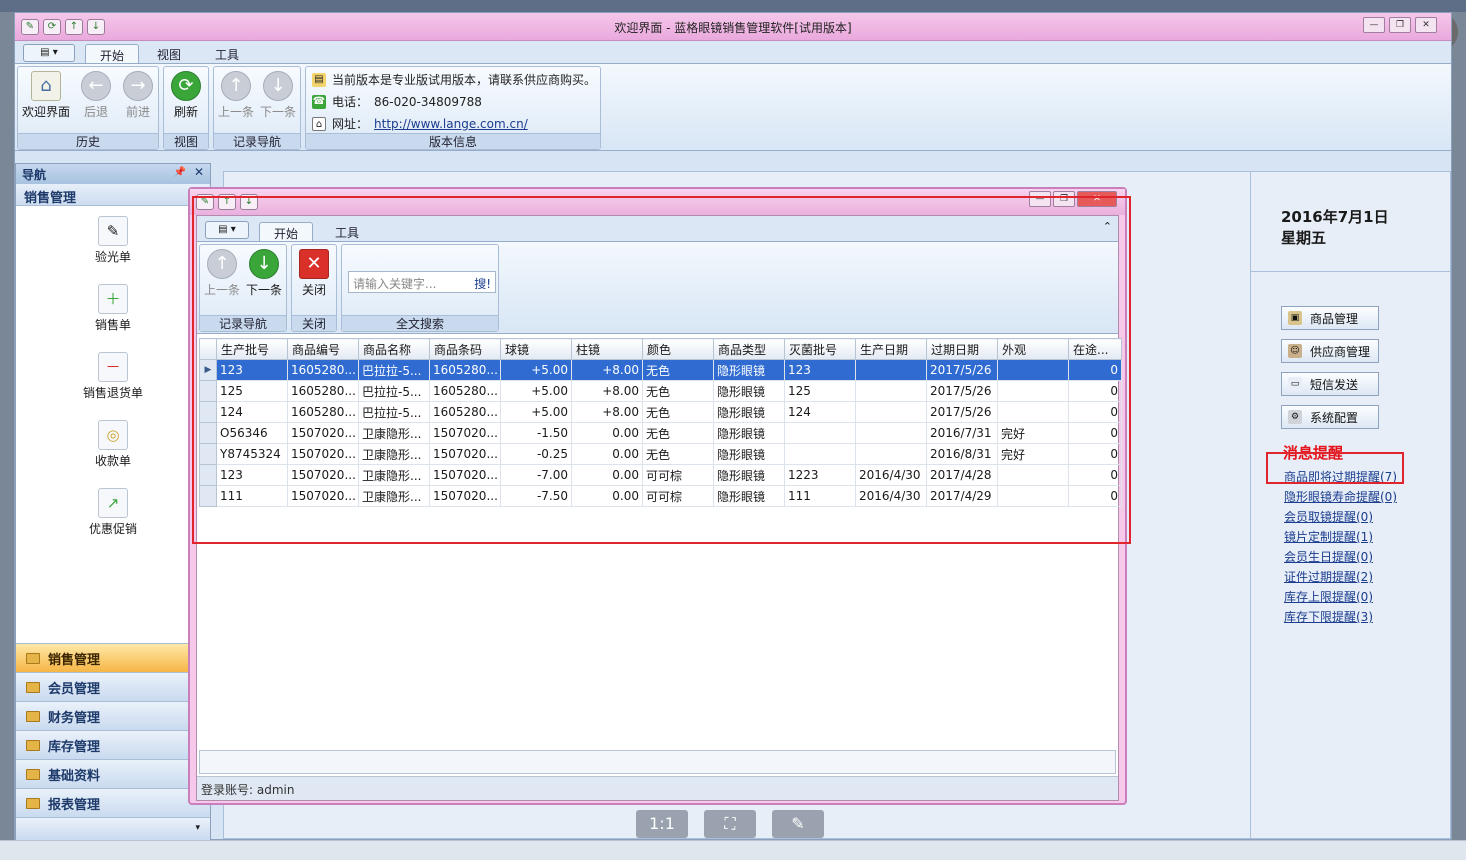  Describe the element at coordinates (536, 475) in the screenshot. I see `table-cell: -7.00` at that location.